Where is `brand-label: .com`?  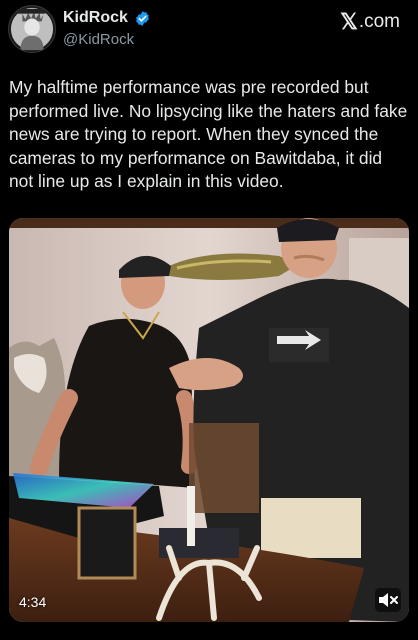 brand-label: .com is located at coordinates (379, 21).